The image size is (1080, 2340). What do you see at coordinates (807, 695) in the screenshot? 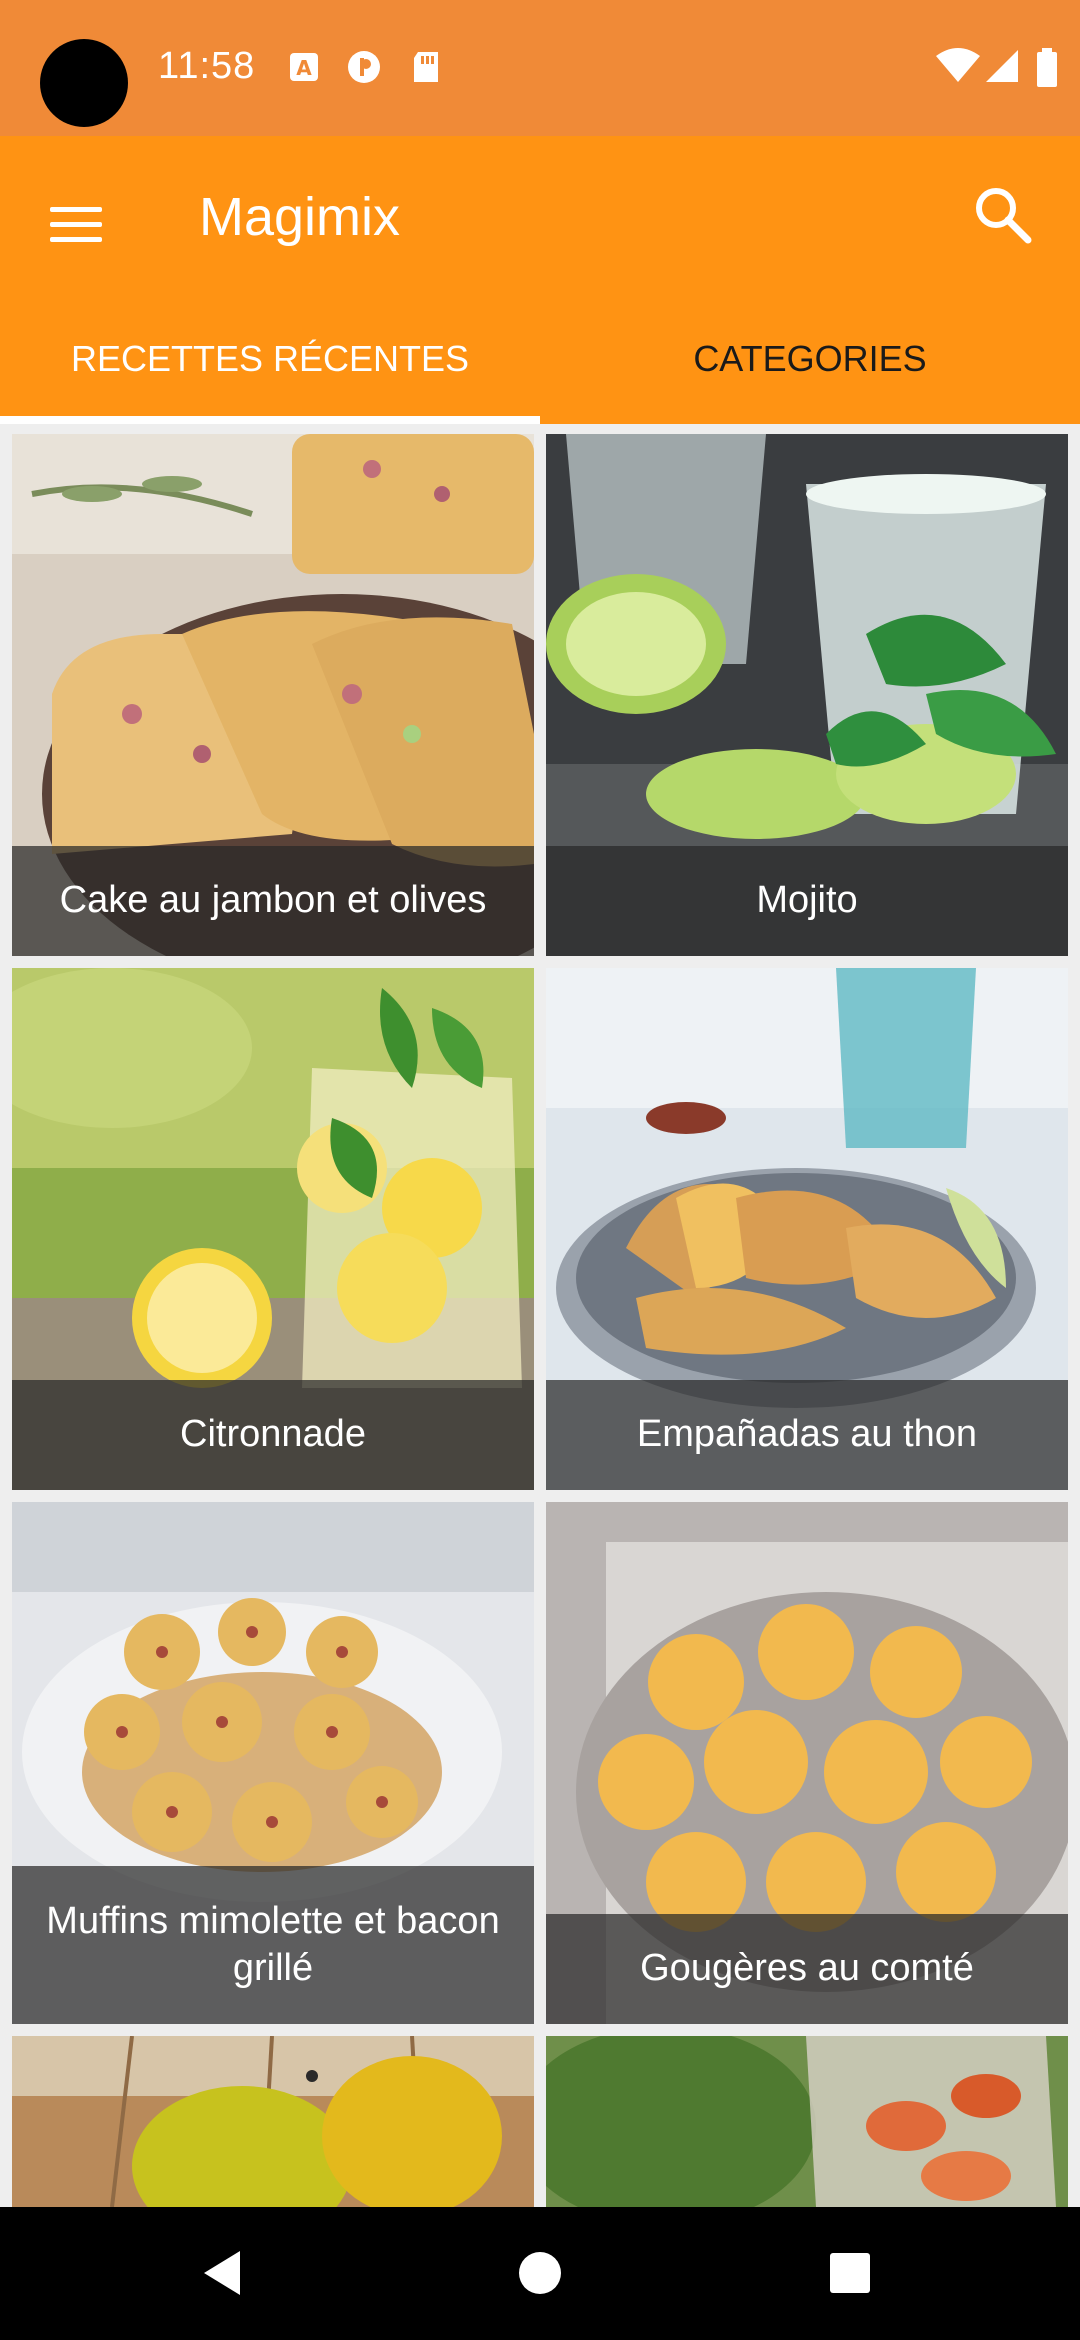
I see `recipe-card: Mojito` at bounding box center [807, 695].